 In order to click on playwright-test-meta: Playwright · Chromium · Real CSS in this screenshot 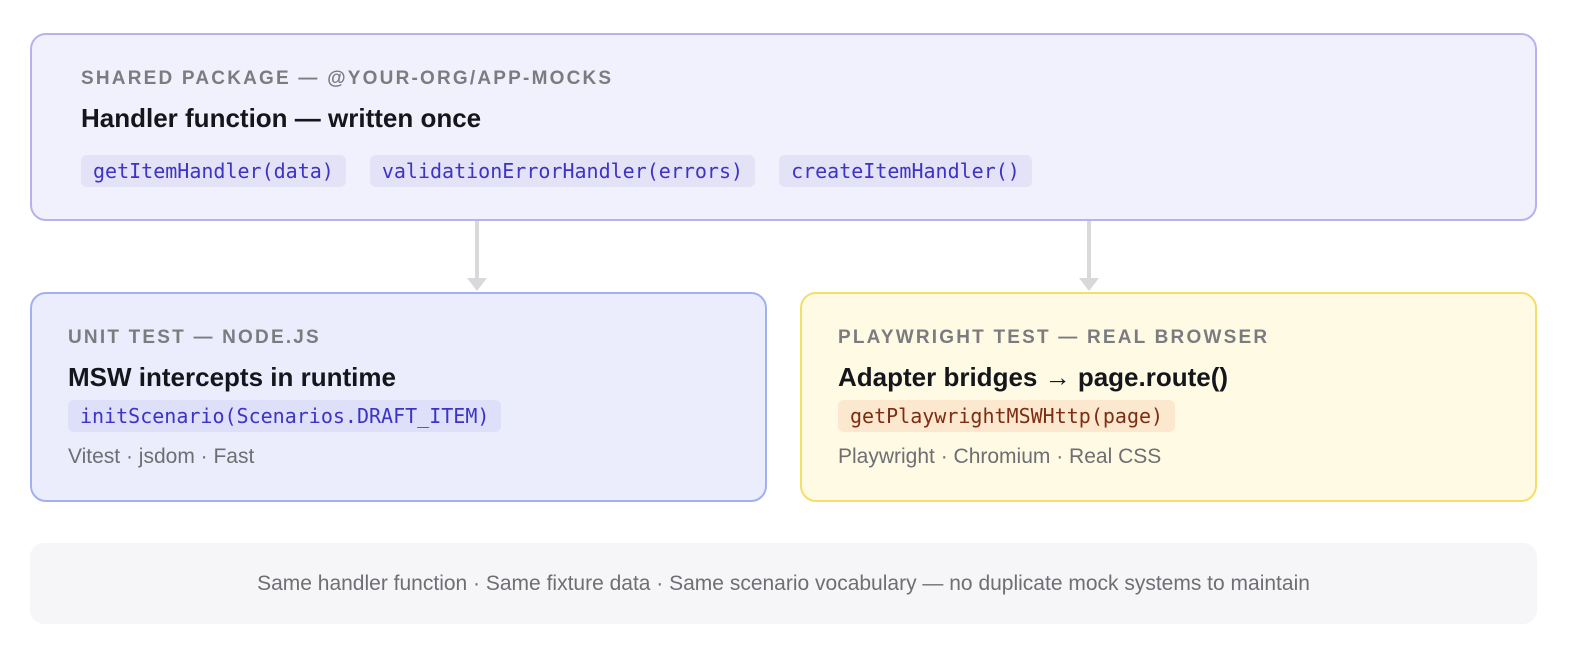, I will do `click(1000, 456)`.